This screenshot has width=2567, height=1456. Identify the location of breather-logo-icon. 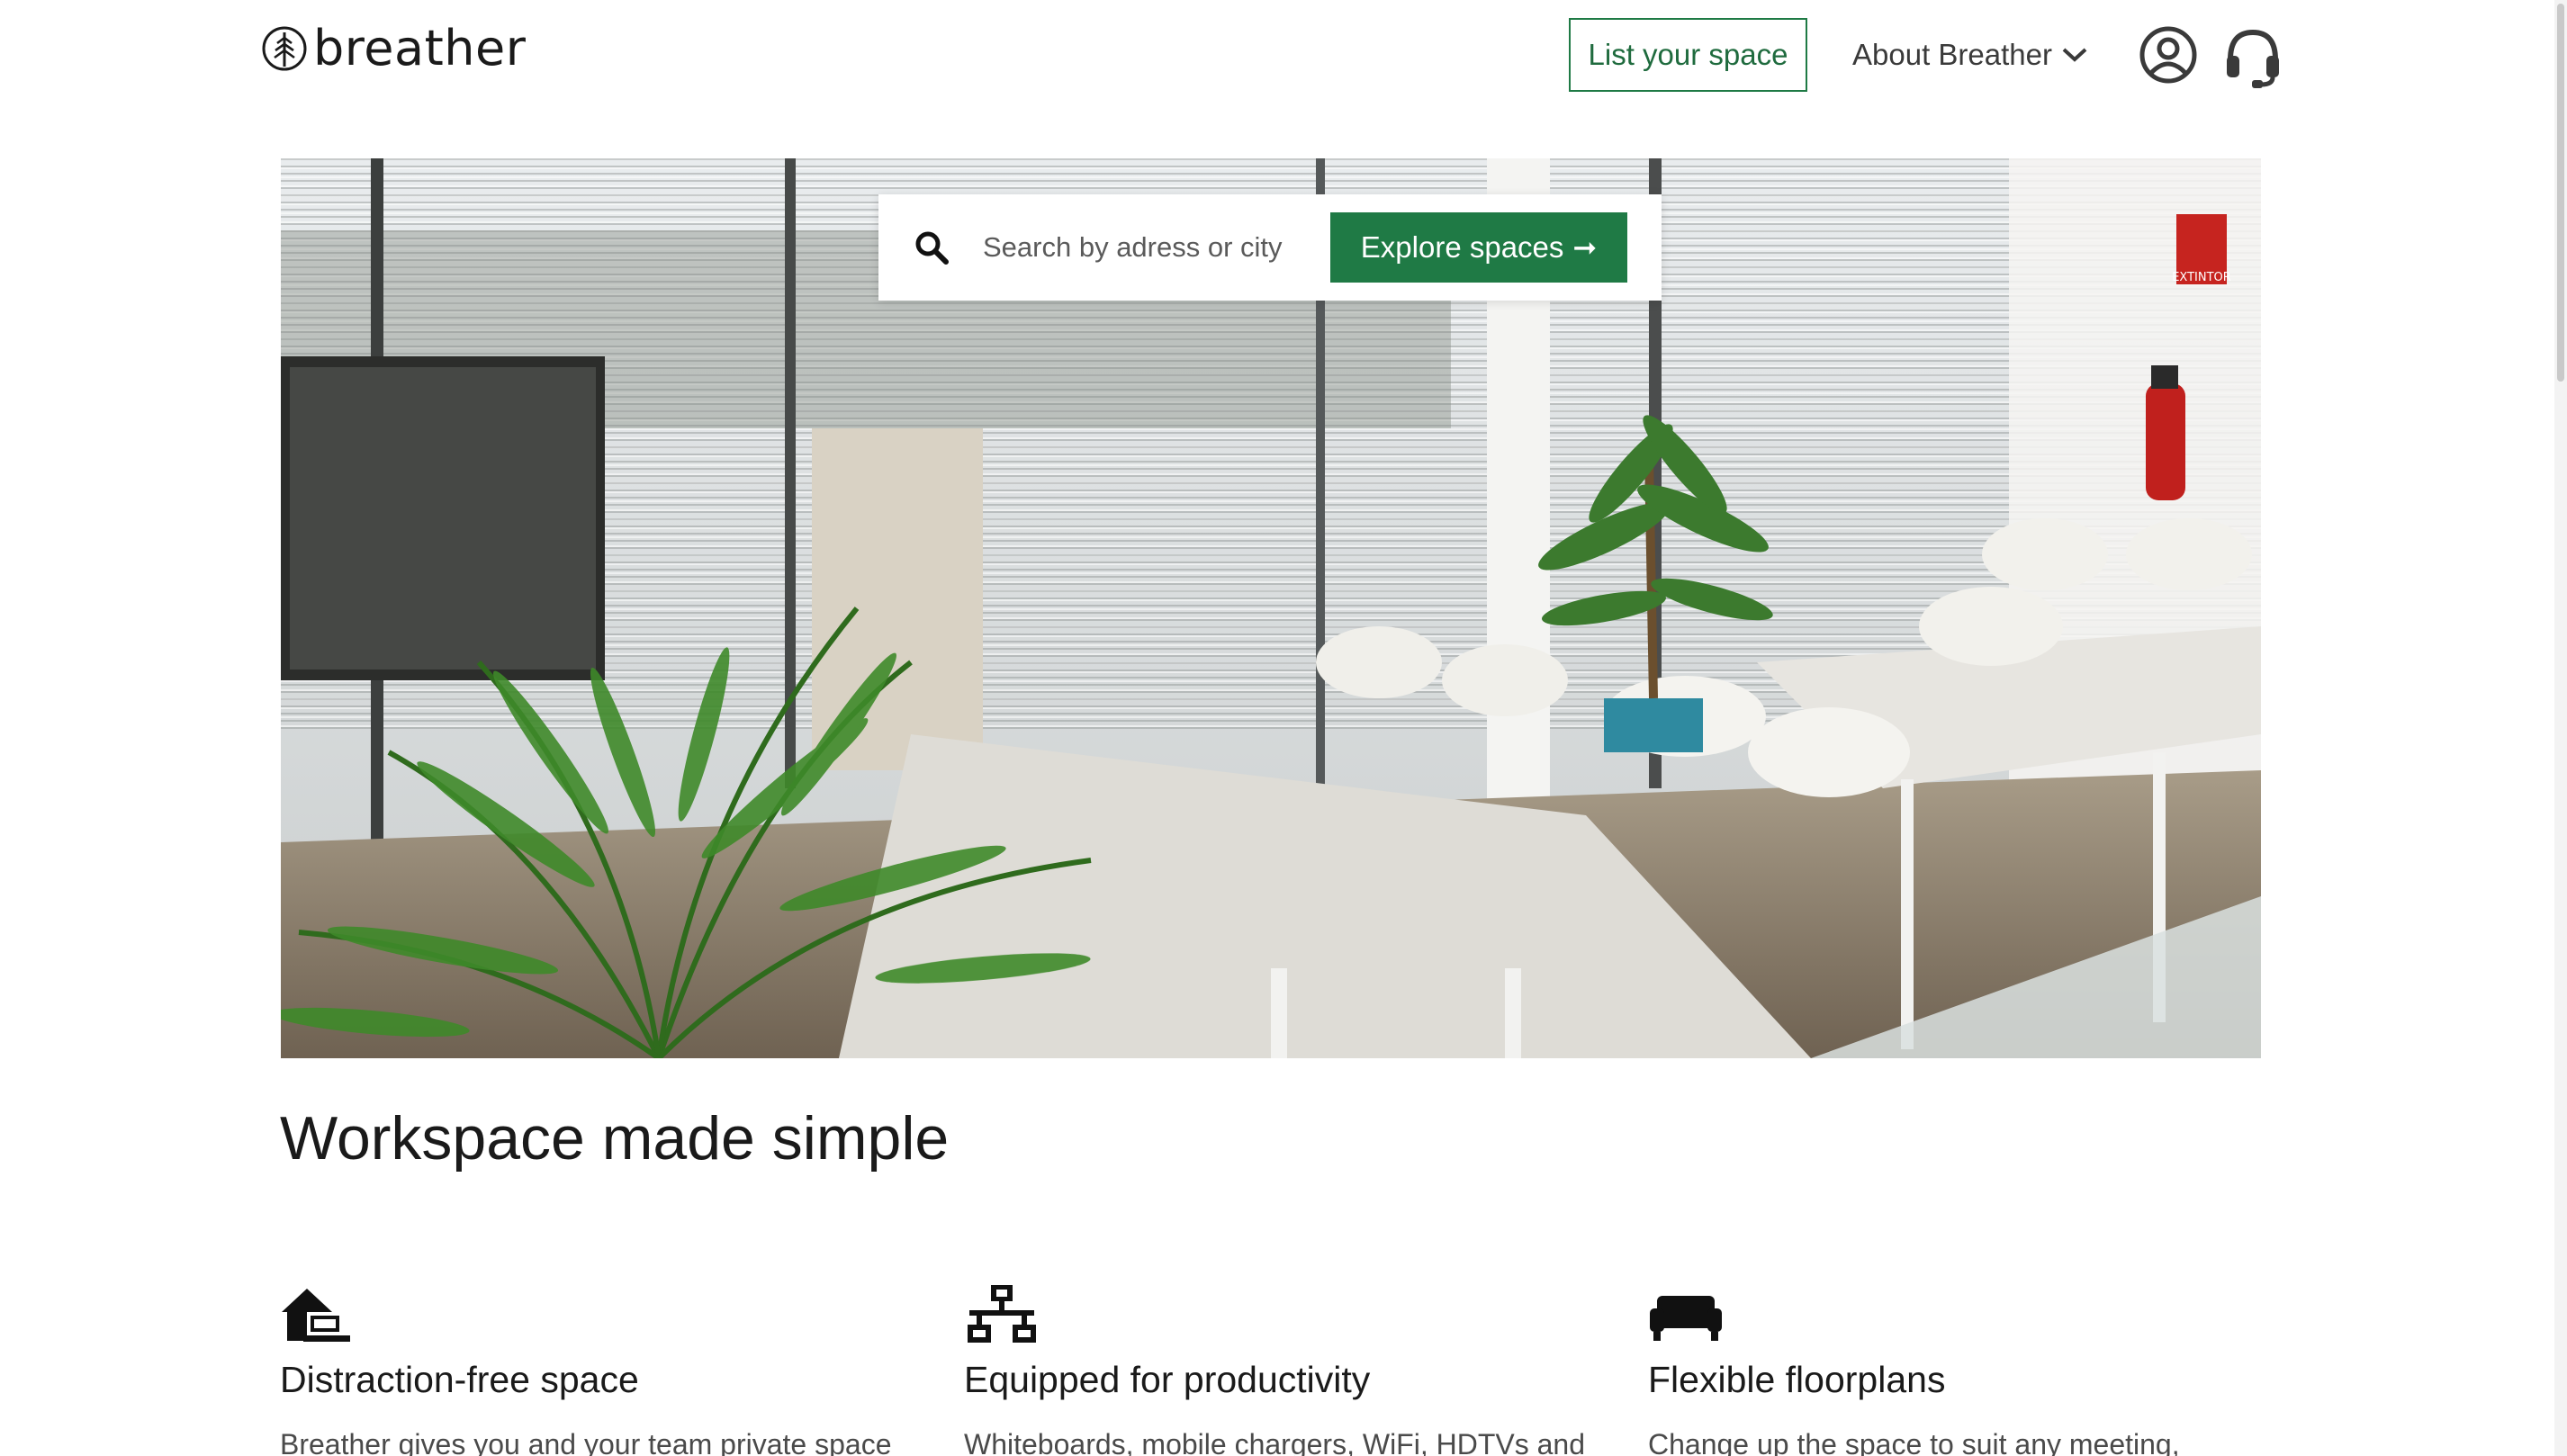
(284, 48).